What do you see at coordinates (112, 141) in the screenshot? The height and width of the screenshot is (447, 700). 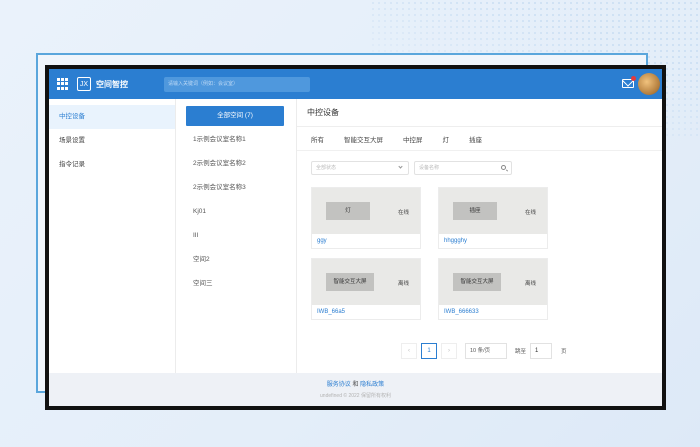 I see `sidebar-item-scene-settings: 场景设置` at bounding box center [112, 141].